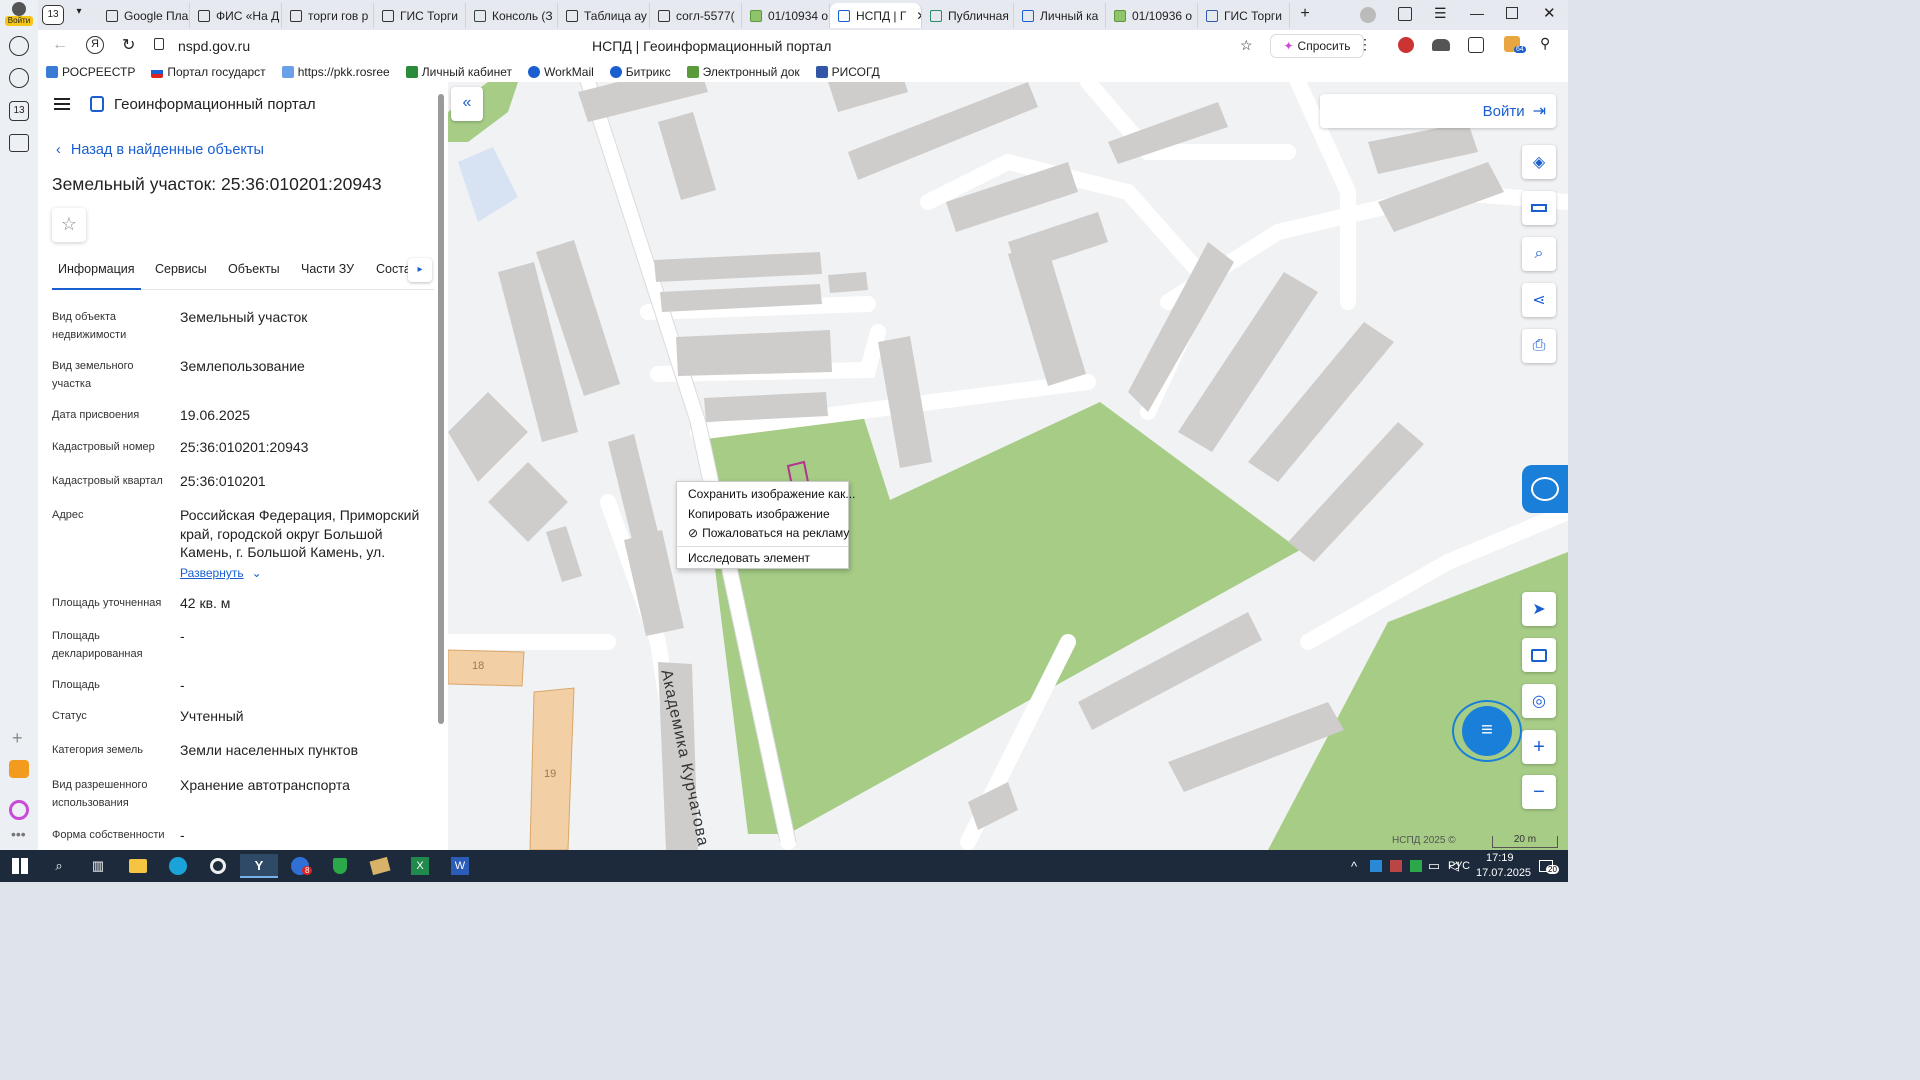 The height and width of the screenshot is (1080, 1920). I want to click on back-link: ‹ Назад в найденные объекты, so click(160, 150).